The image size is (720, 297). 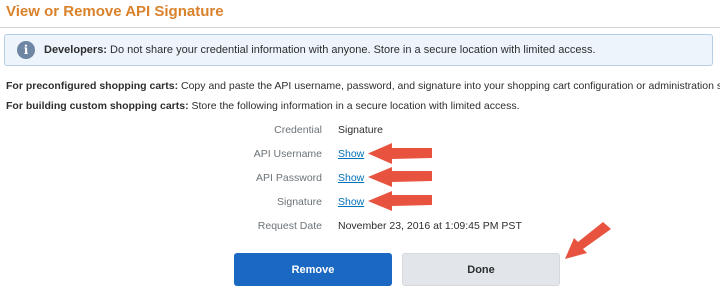 What do you see at coordinates (287, 154) in the screenshot?
I see `api-username-label: API Username` at bounding box center [287, 154].